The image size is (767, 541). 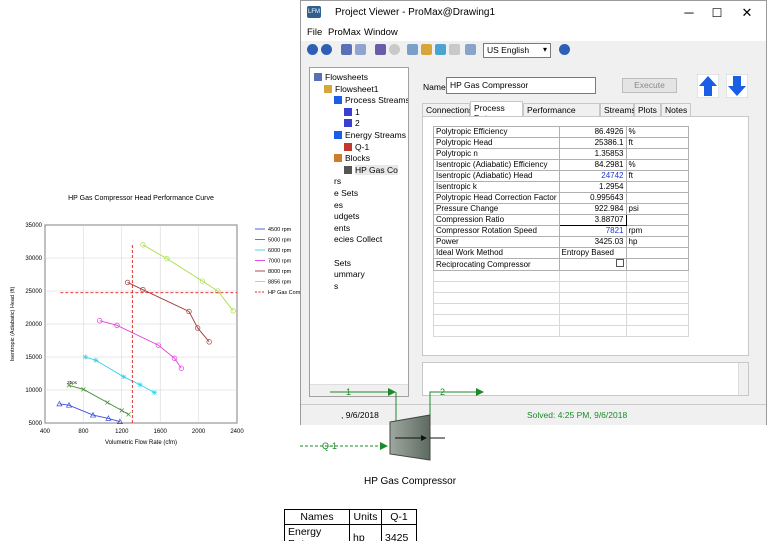 I want to click on units-select: US English ▾, so click(x=517, y=50).